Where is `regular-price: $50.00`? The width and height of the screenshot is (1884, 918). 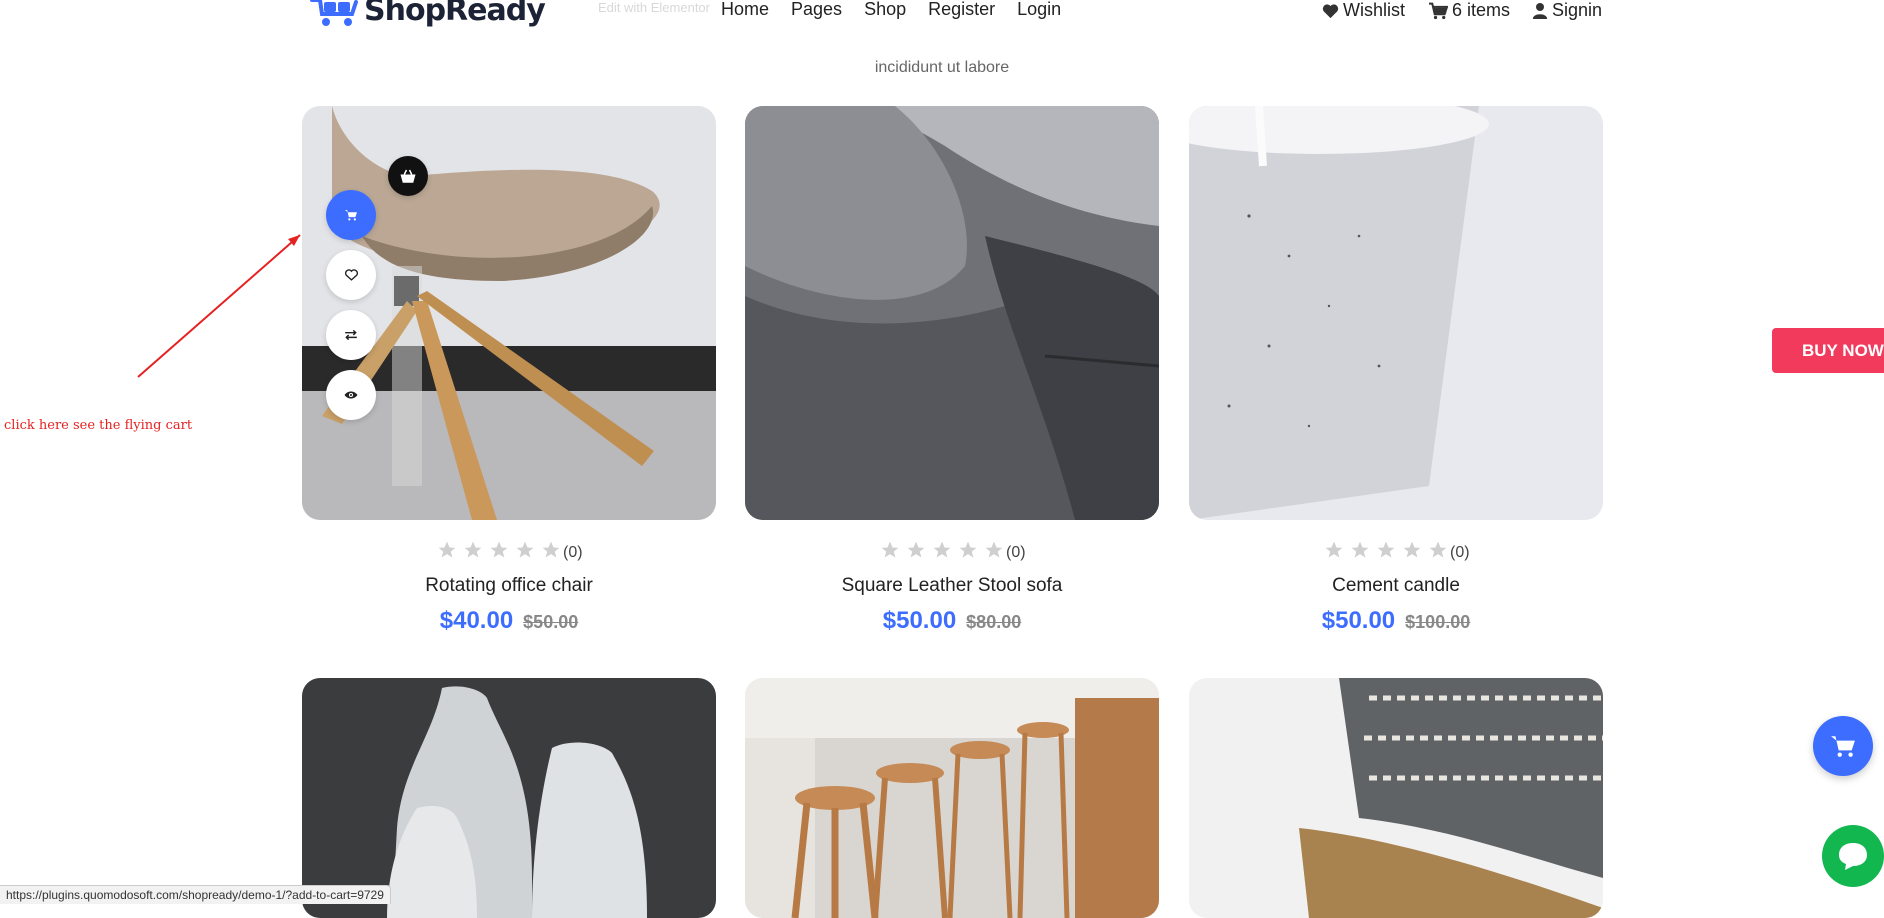 regular-price: $50.00 is located at coordinates (551, 622).